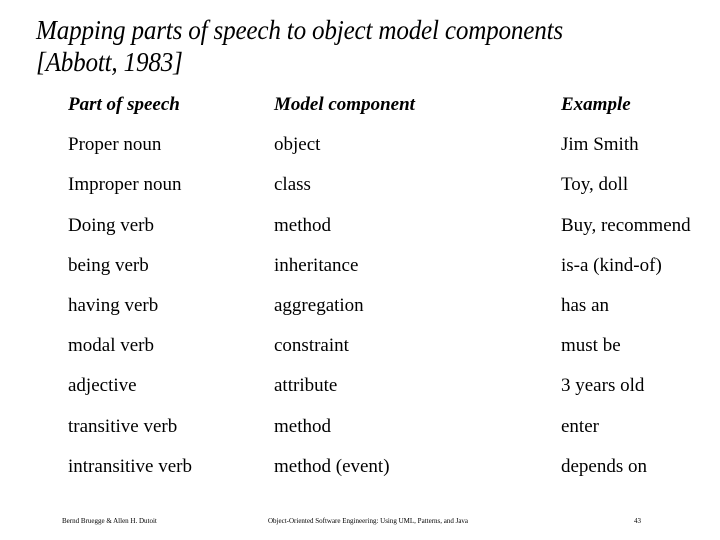  What do you see at coordinates (125, 185) in the screenshot?
I see `part-of-speech-cell: Improper noun` at bounding box center [125, 185].